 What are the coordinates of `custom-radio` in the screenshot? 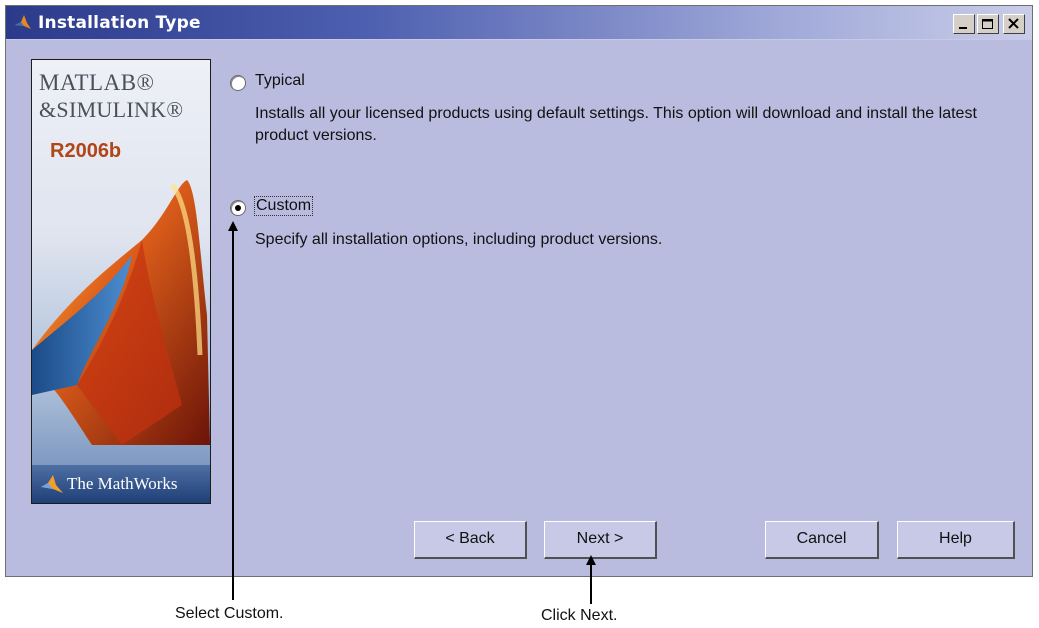 It's located at (238, 208).